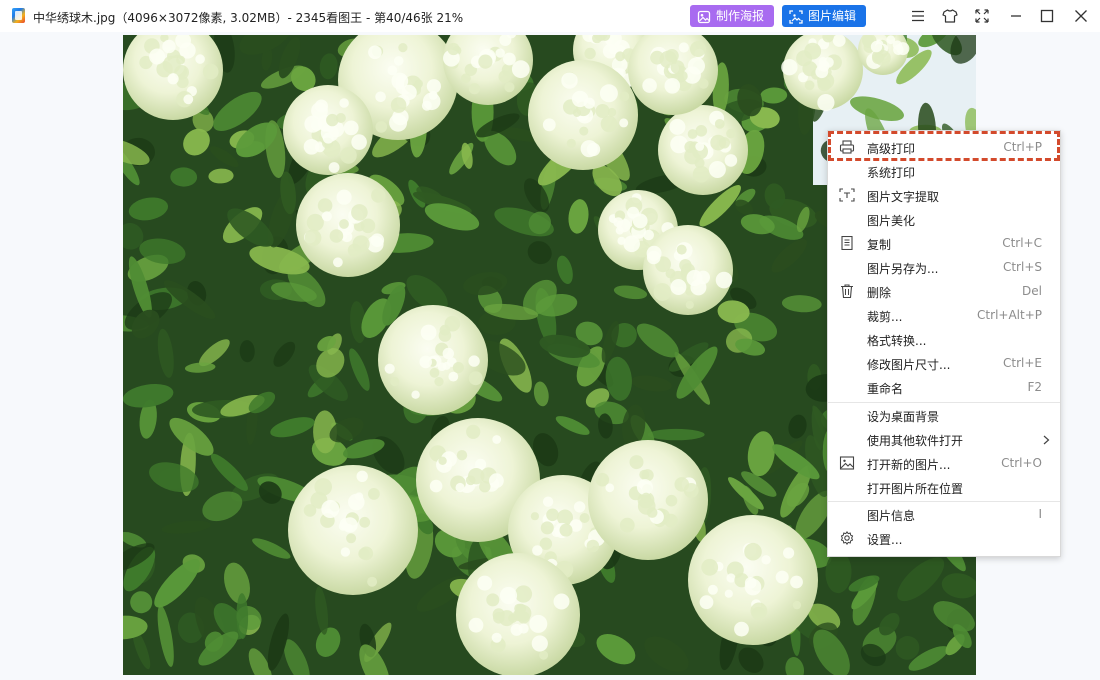 The width and height of the screenshot is (1100, 680). I want to click on shirt-skin-icon, so click(950, 16).